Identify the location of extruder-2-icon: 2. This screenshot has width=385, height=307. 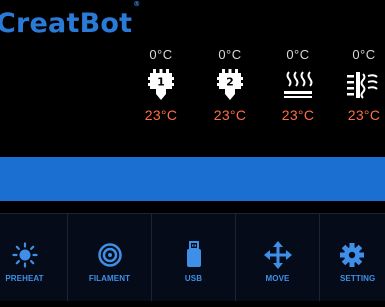
(230, 85).